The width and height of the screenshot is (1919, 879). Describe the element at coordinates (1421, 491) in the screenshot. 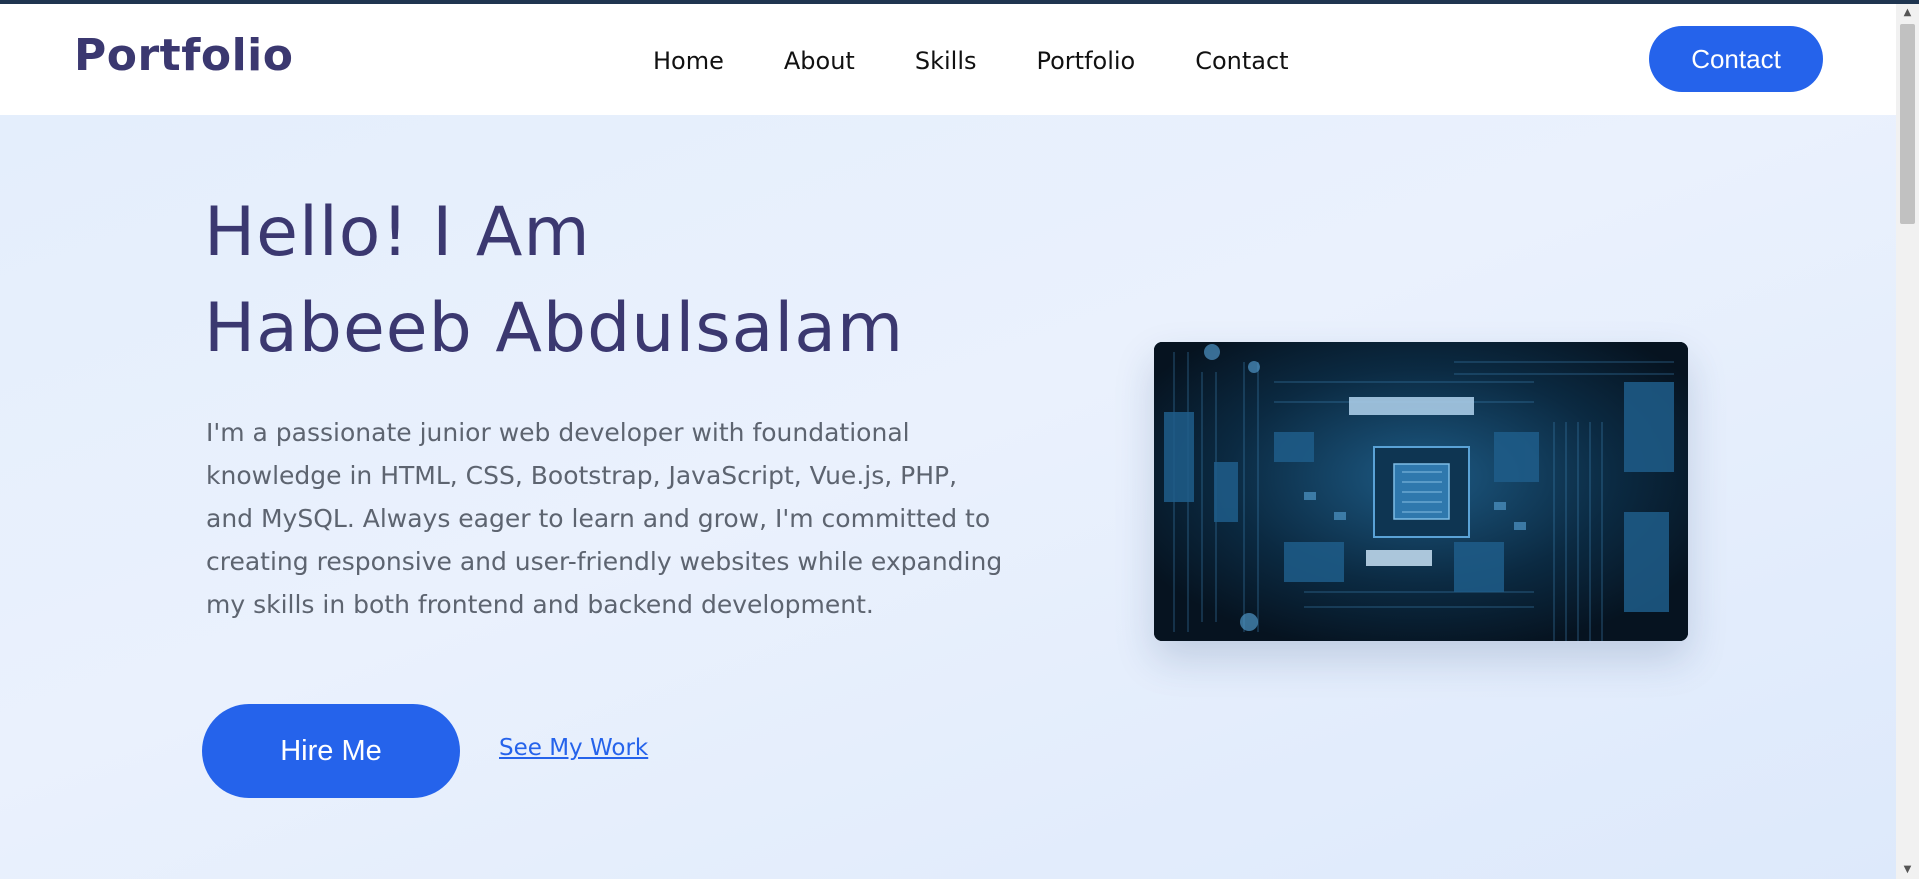

I see `circuit-board-image` at that location.